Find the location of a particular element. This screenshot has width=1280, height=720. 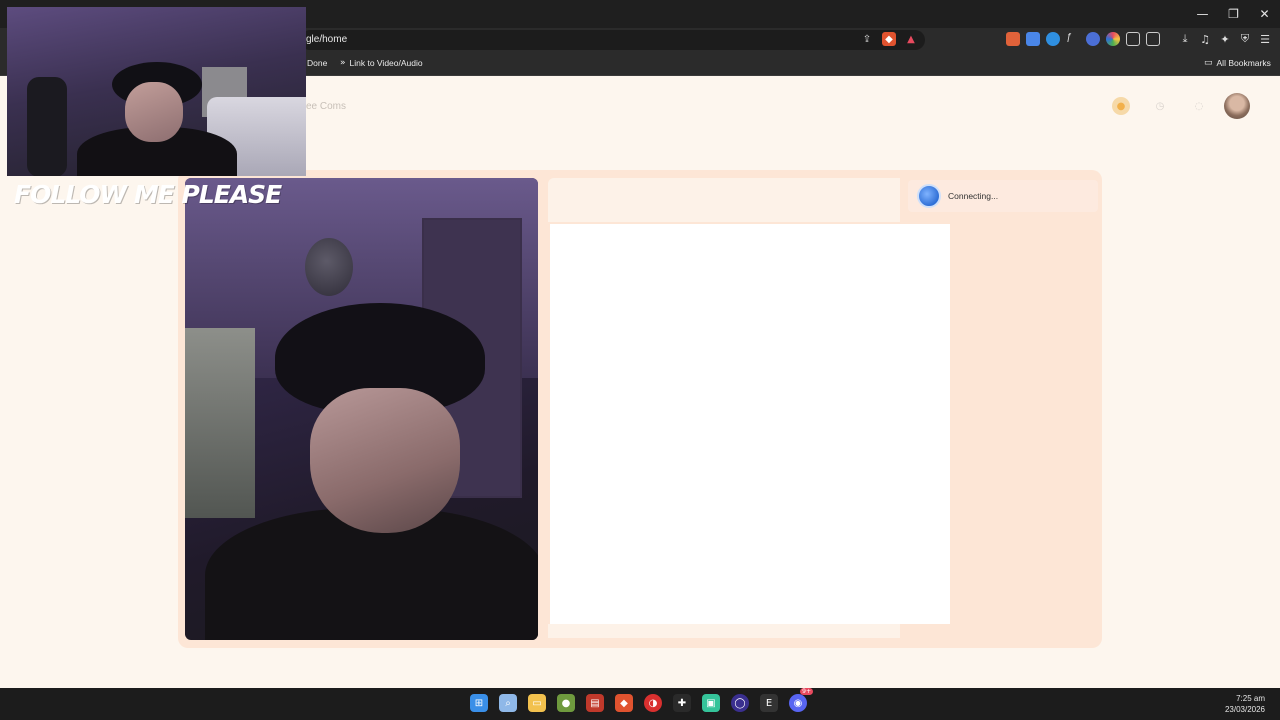

file-explorer-icon: ▭ is located at coordinates (537, 703).